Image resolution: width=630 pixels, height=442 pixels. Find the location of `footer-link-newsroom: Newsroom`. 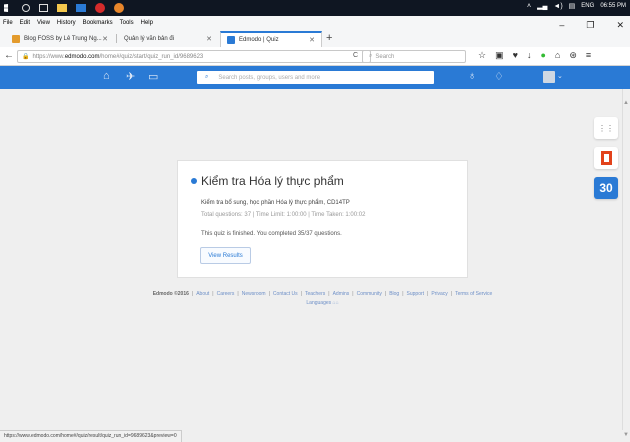

footer-link-newsroom: Newsroom is located at coordinates (254, 294).